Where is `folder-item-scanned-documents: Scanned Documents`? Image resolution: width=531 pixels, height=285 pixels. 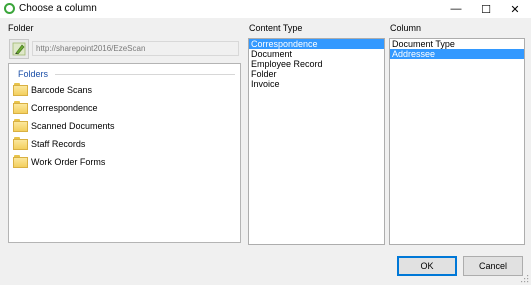
folder-item-scanned-documents: Scanned Documents is located at coordinates (113, 126).